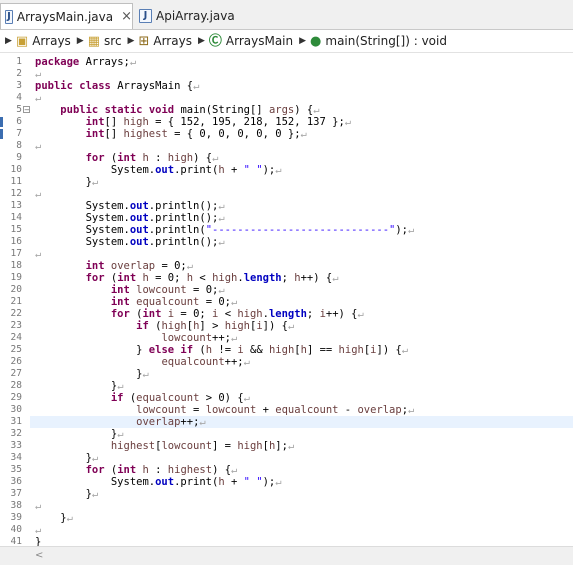 The width and height of the screenshot is (573, 565). I want to click on breadcrumb-label: ArraysMain, so click(259, 41).